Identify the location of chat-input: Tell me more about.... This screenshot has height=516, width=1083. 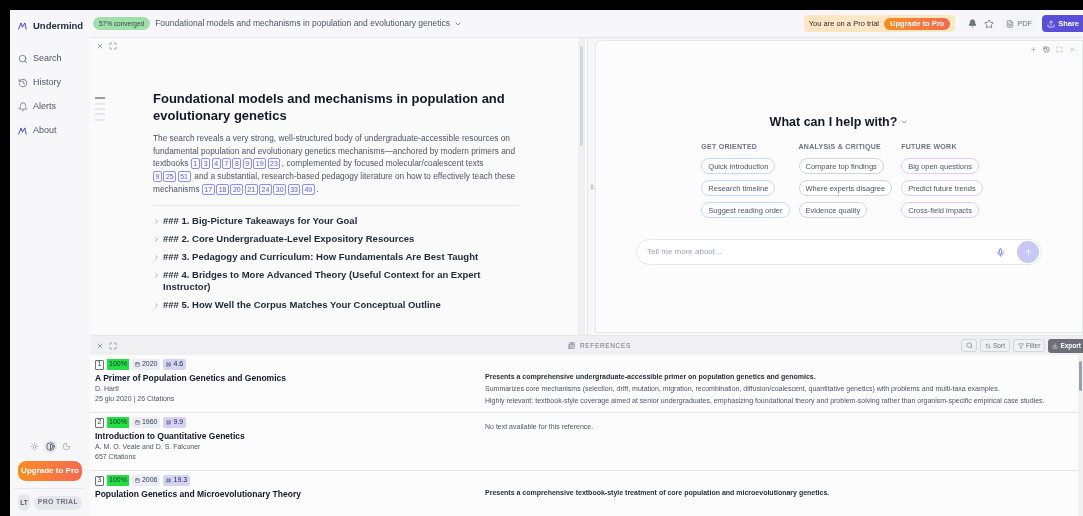
(839, 252).